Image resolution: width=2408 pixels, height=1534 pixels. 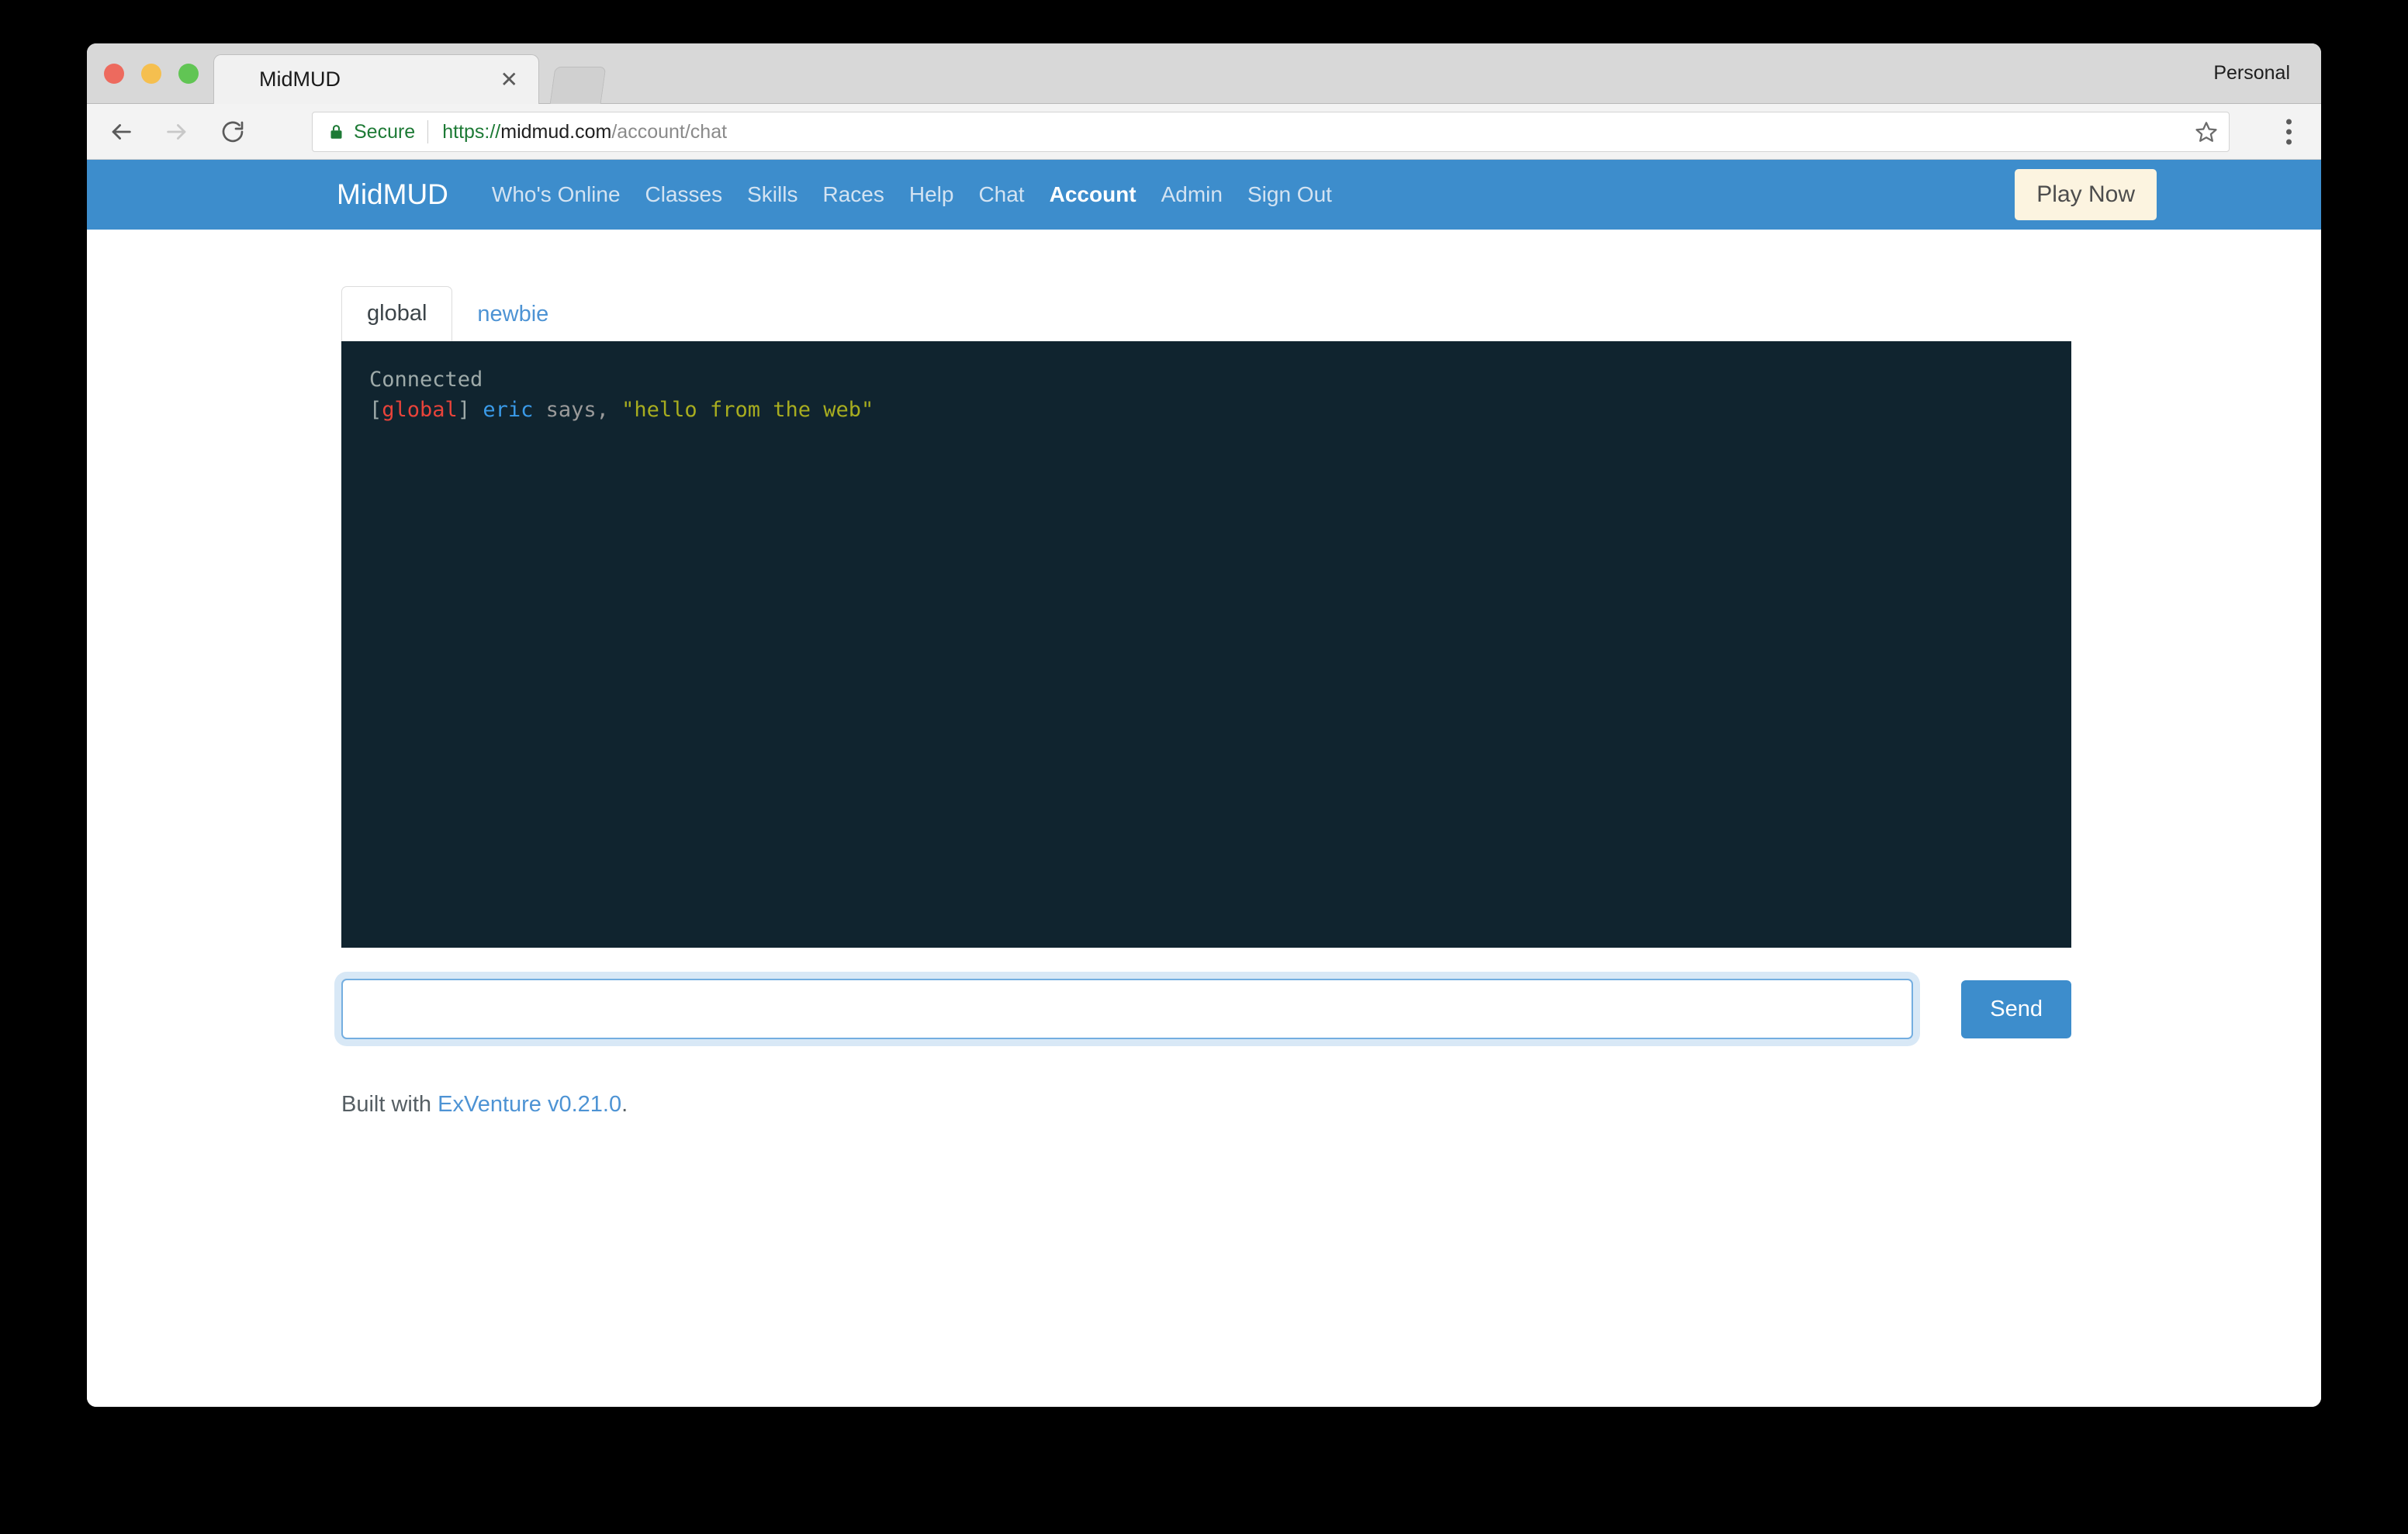 I want to click on url-path: /account/chat, so click(x=669, y=131).